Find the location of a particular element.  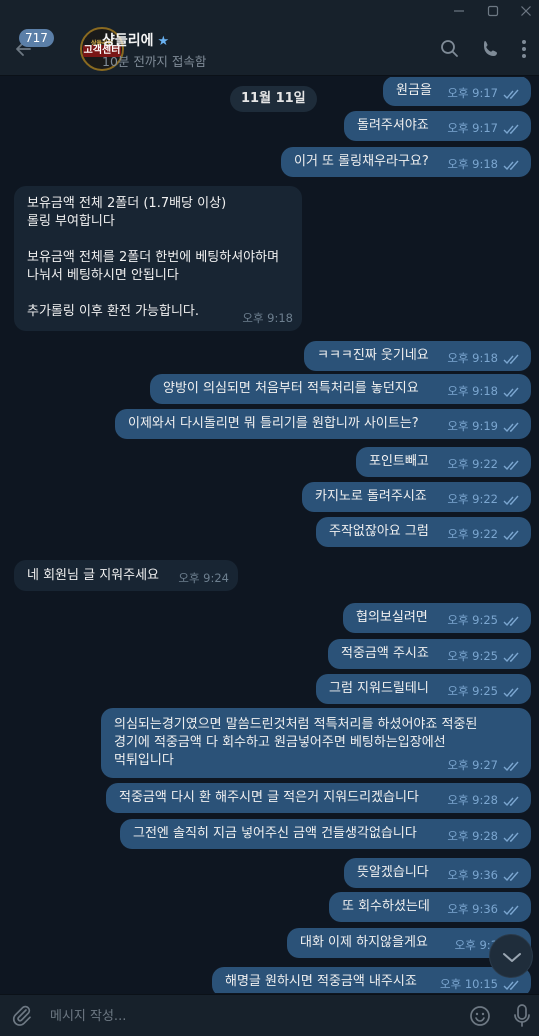

message-out: 그럼 지워드릴테니 오후 9:25 is located at coordinates (423, 689).